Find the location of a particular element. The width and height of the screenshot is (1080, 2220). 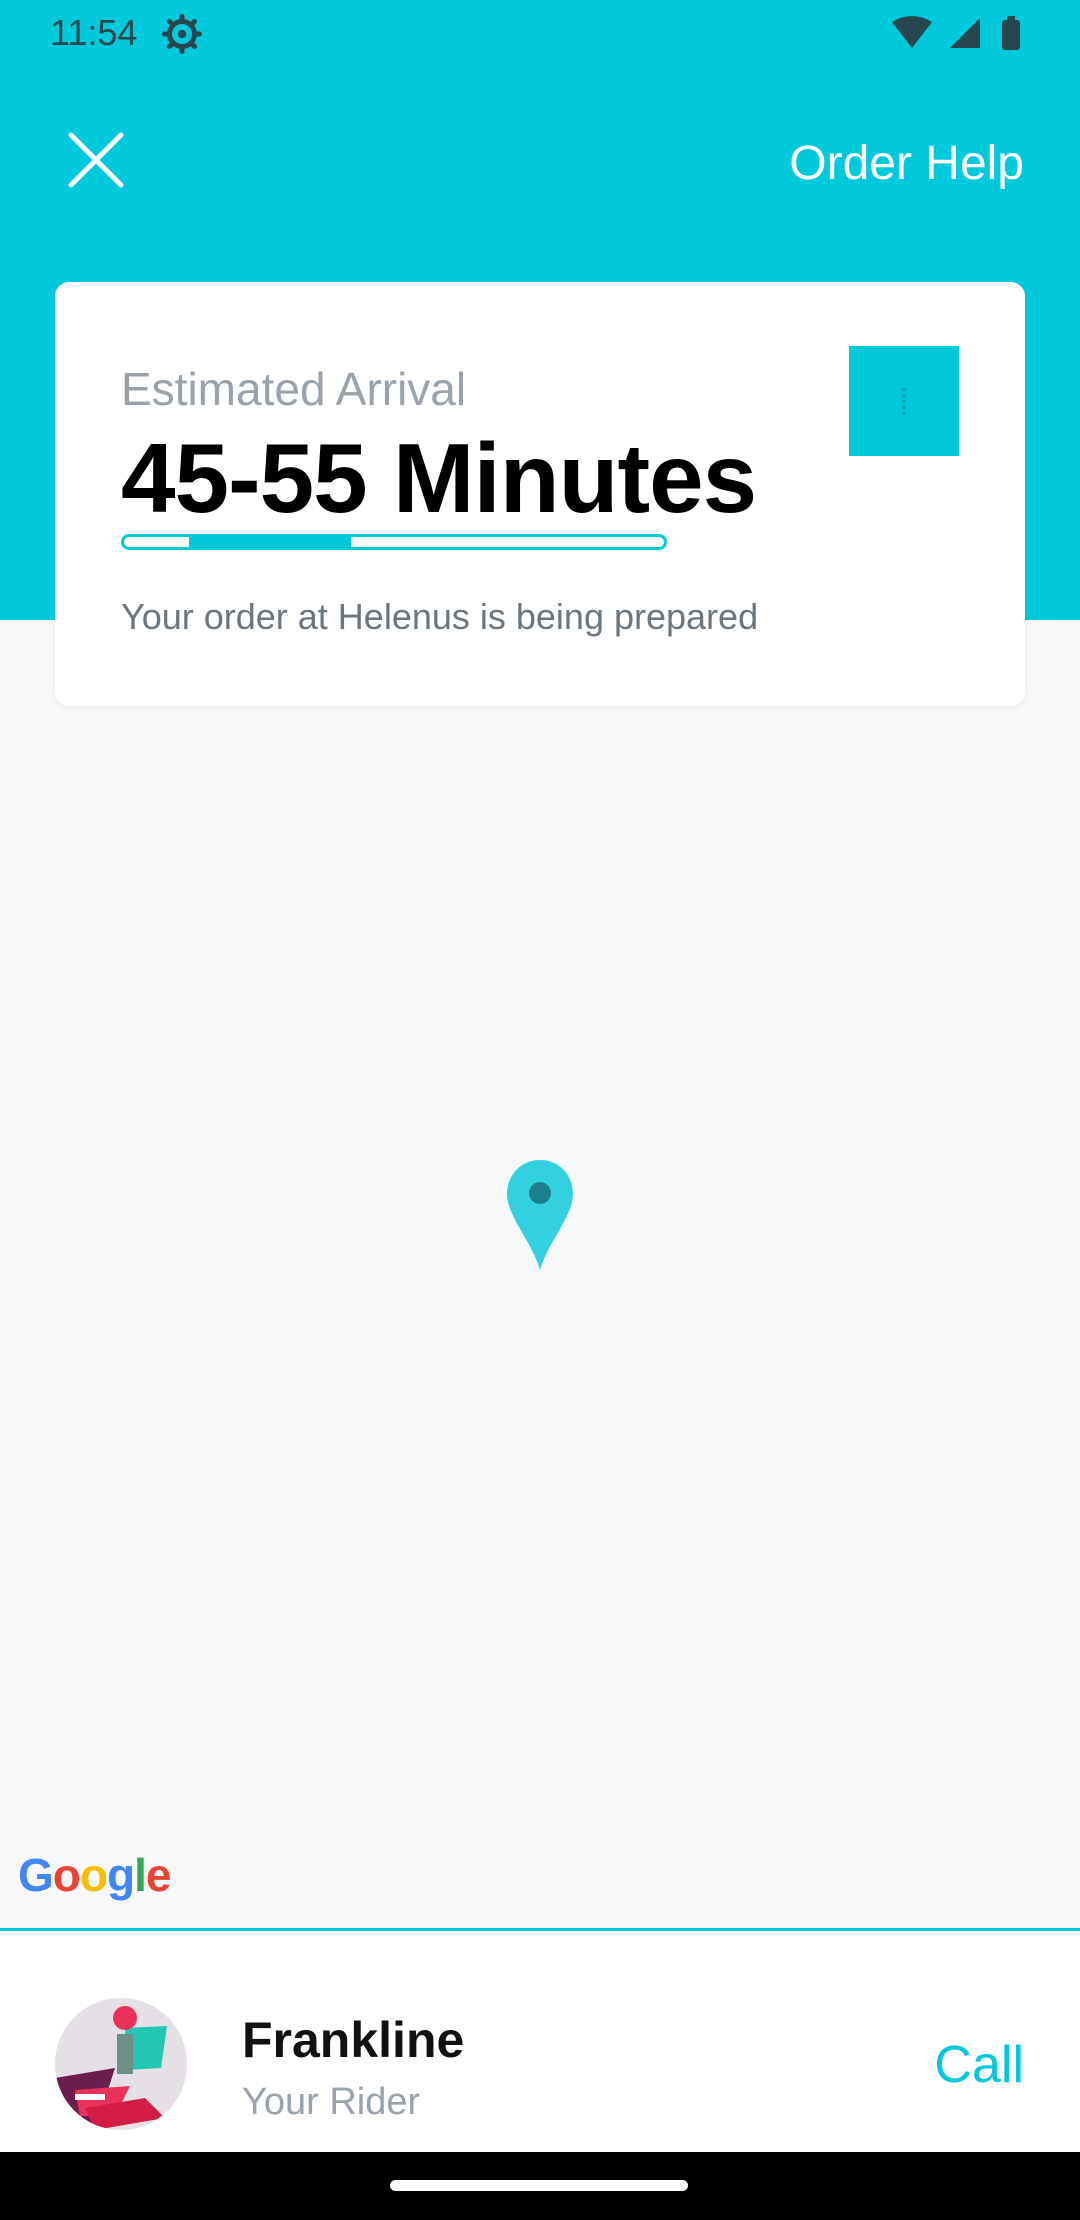

close-icon is located at coordinates (96, 160).